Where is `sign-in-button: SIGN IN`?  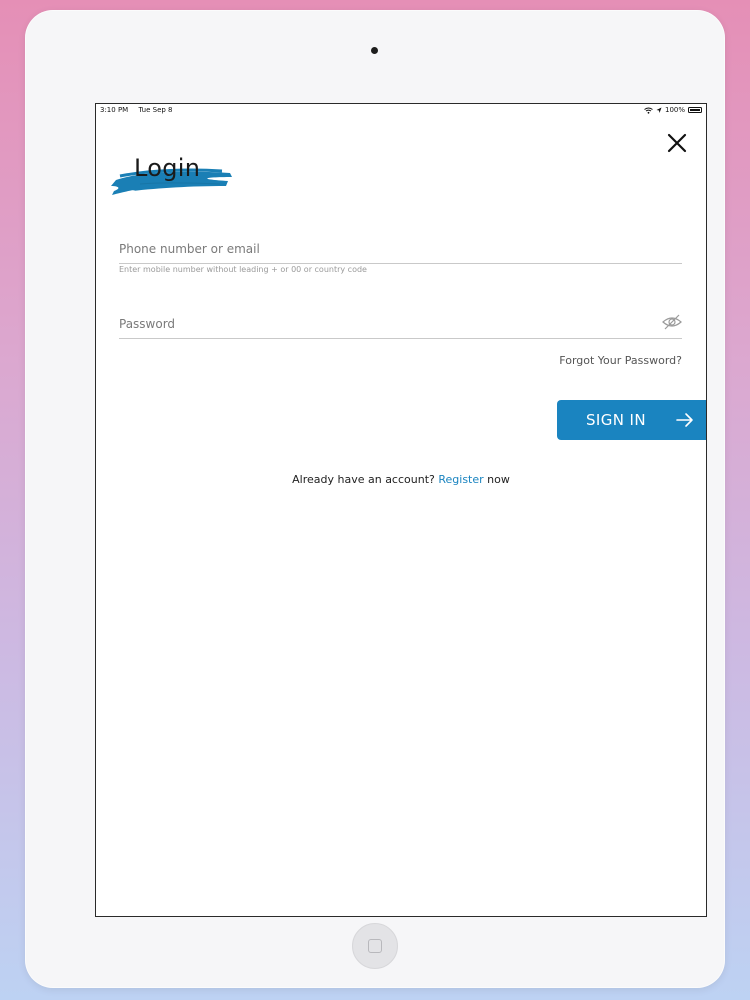 sign-in-button: SIGN IN is located at coordinates (631, 420).